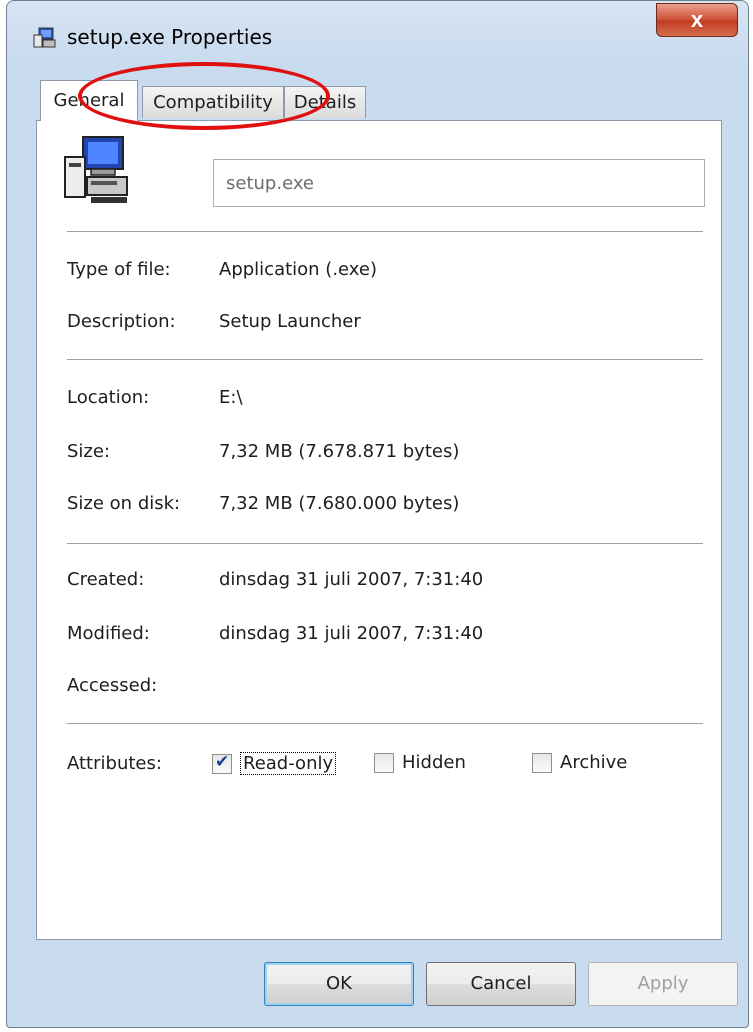 The height and width of the screenshot is (1032, 753). What do you see at coordinates (351, 579) in the screenshot?
I see `created-value: dinsdag 31 juli 2007, 7:31:40` at bounding box center [351, 579].